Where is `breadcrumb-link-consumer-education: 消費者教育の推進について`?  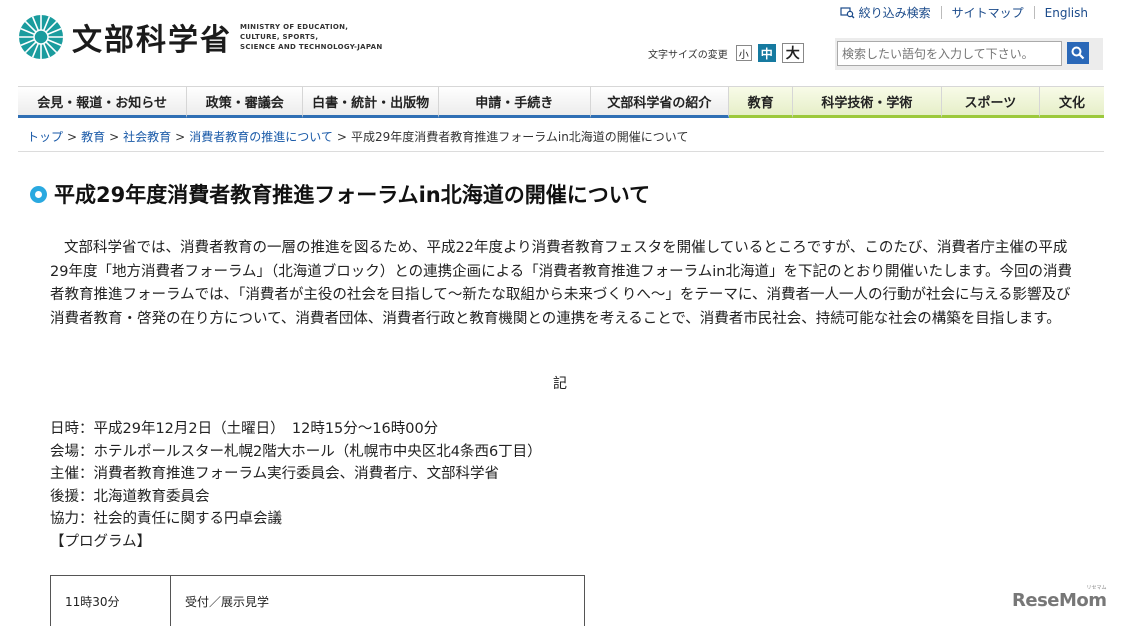 breadcrumb-link-consumer-education: 消費者教育の推進について is located at coordinates (261, 137).